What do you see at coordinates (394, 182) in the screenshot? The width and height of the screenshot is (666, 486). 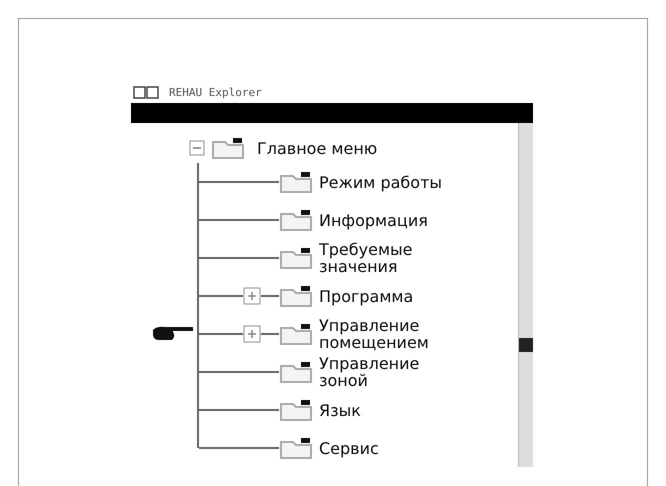 I see `tree-item: Режим работы` at bounding box center [394, 182].